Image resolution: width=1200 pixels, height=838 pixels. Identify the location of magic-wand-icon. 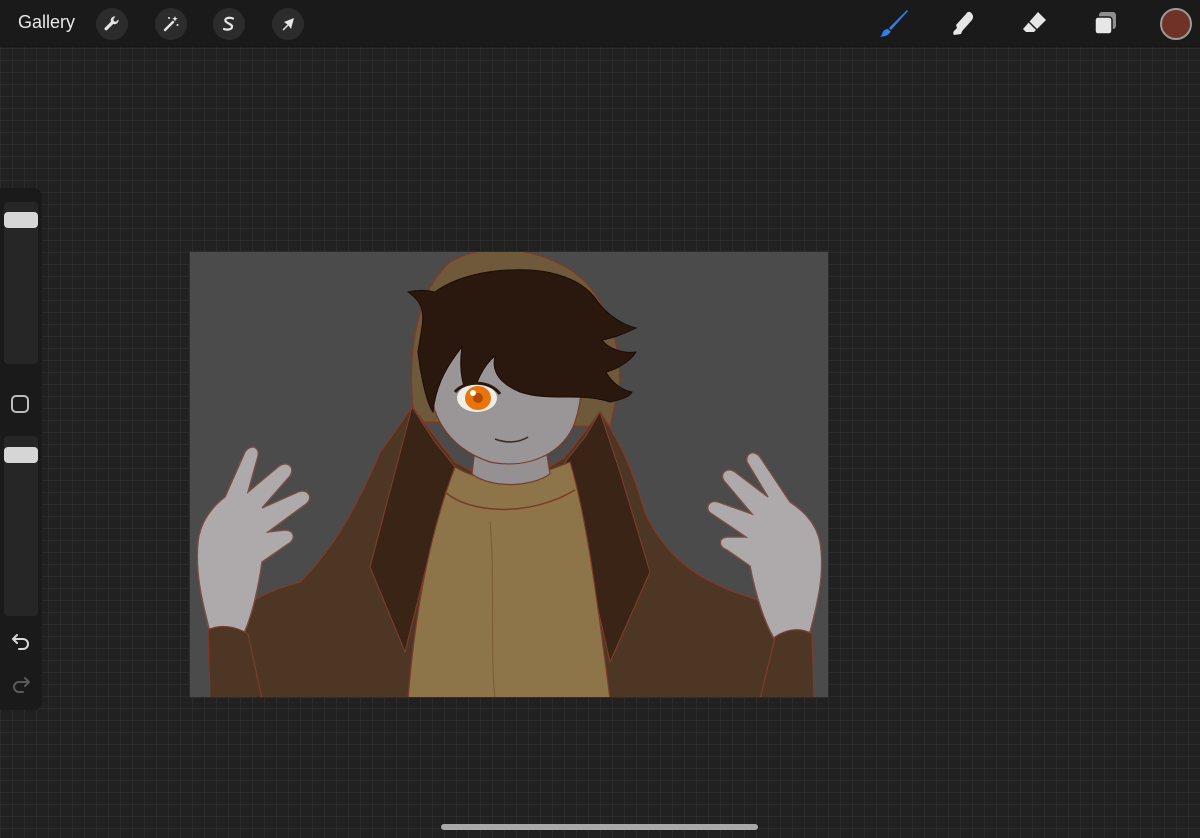
(171, 24).